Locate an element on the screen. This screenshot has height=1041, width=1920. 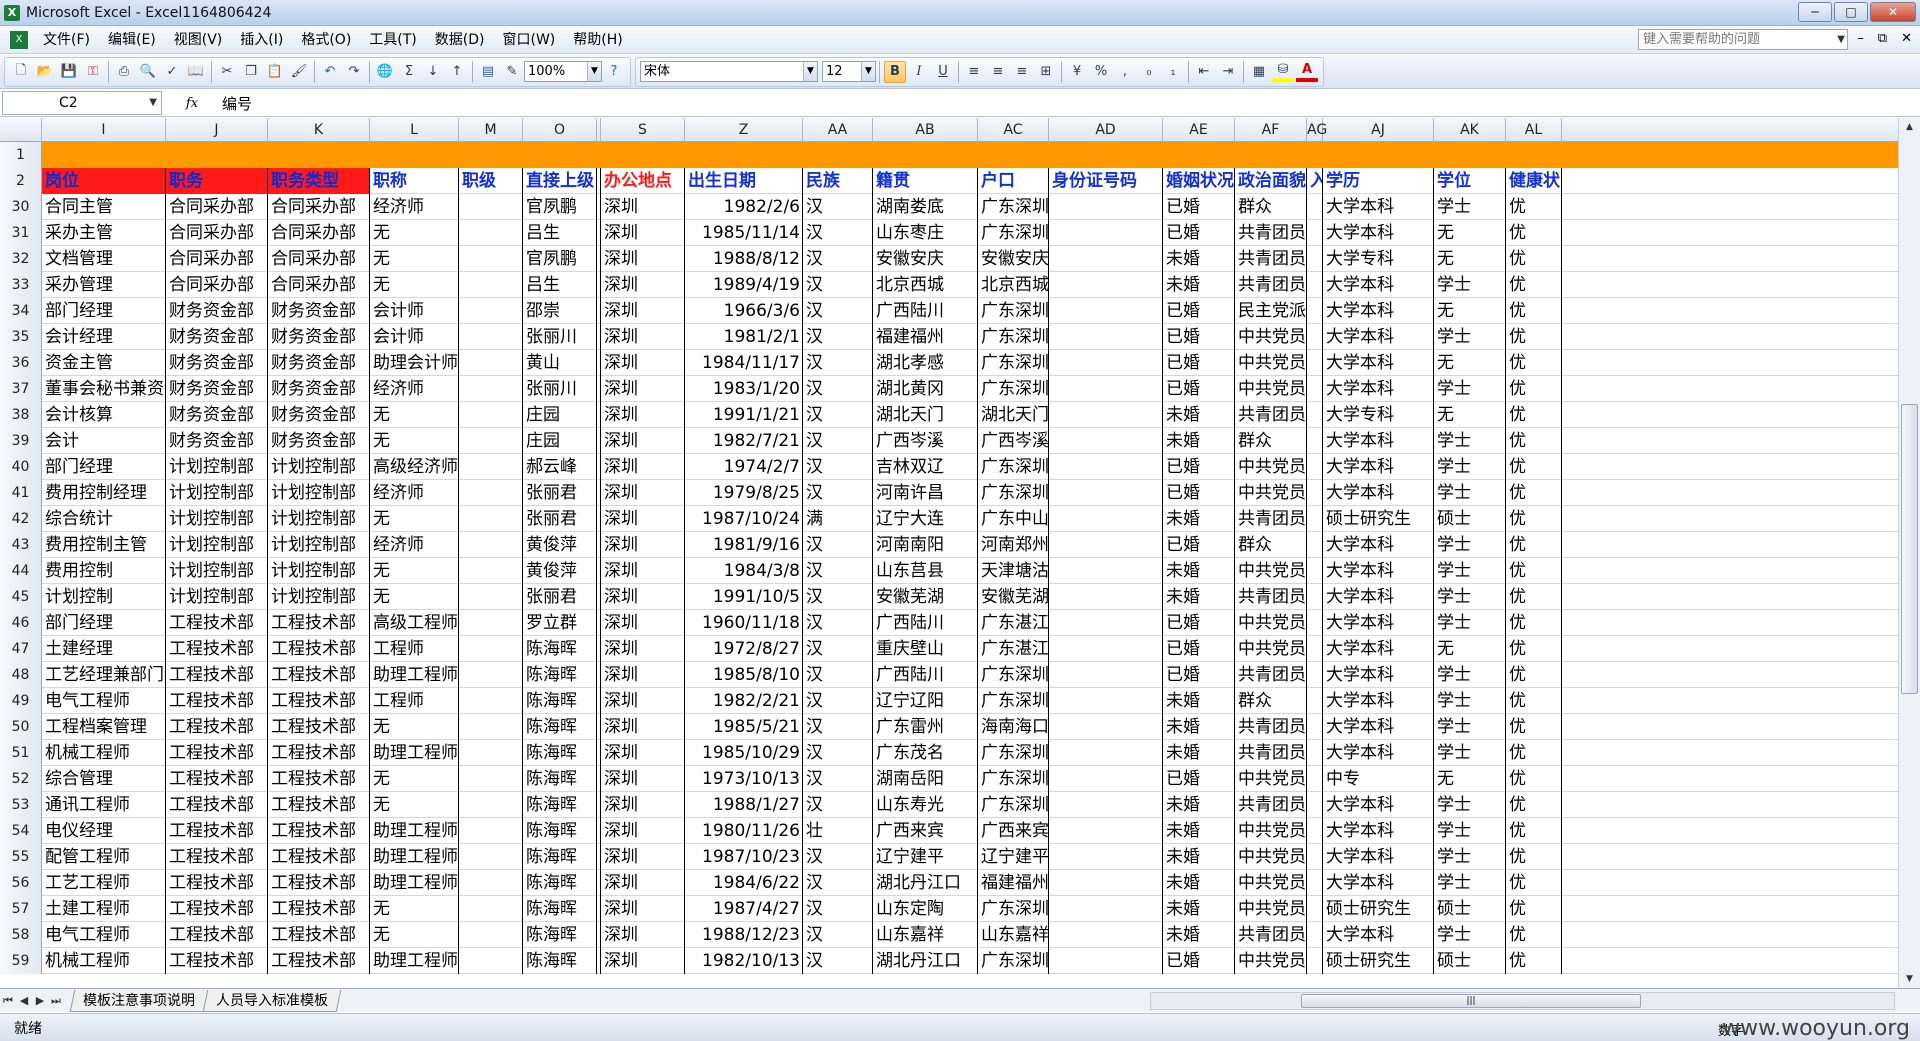
table-cell: 天津塘沽 is located at coordinates (1013, 571).